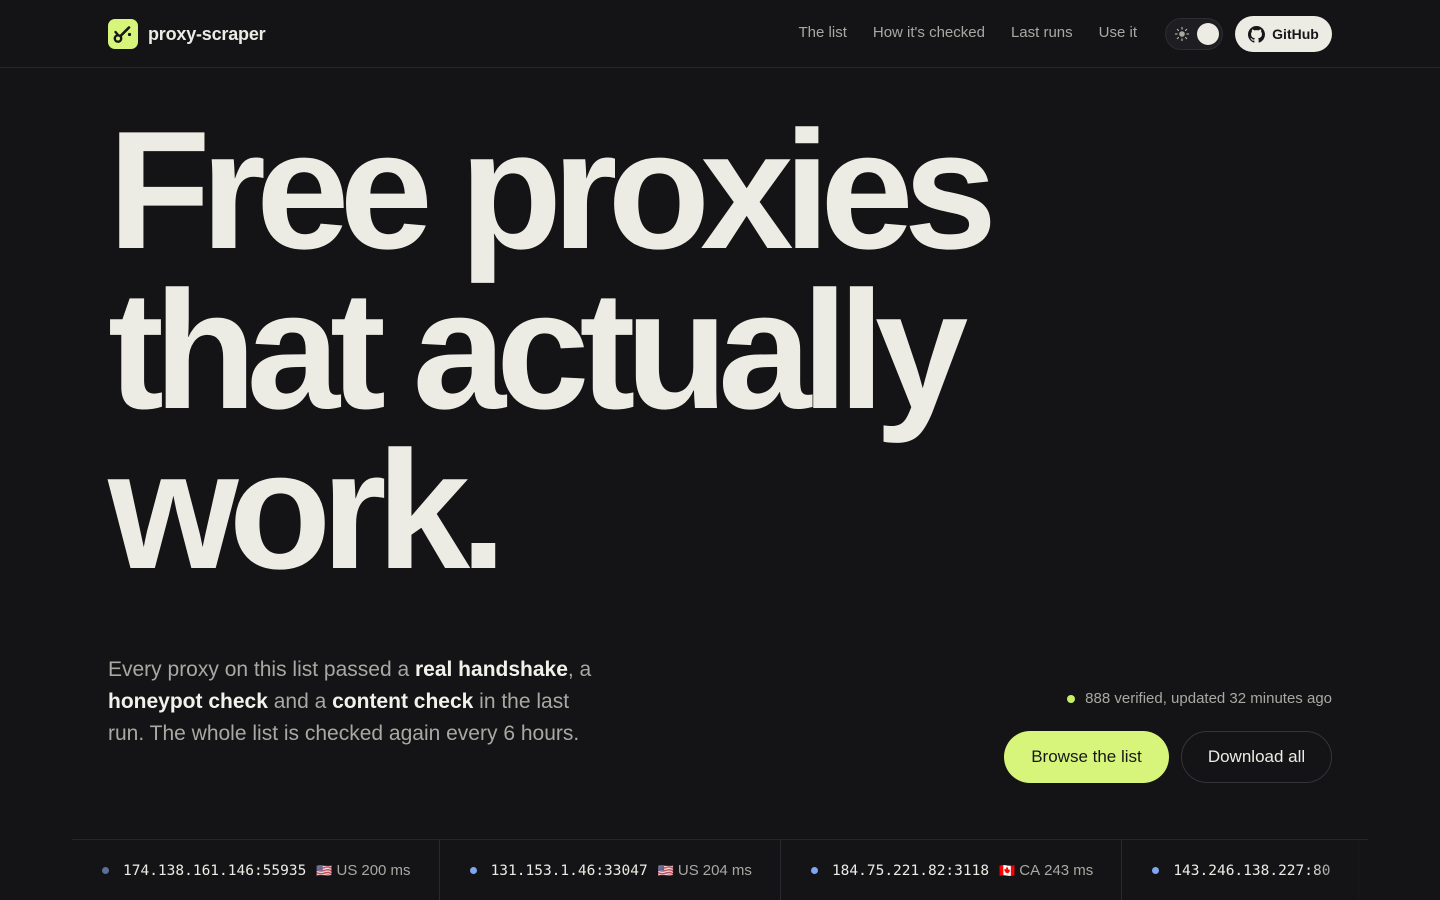 Image resolution: width=1440 pixels, height=900 pixels. Describe the element at coordinates (403, 701) in the screenshot. I see `desc-emphasis-content: content check` at that location.